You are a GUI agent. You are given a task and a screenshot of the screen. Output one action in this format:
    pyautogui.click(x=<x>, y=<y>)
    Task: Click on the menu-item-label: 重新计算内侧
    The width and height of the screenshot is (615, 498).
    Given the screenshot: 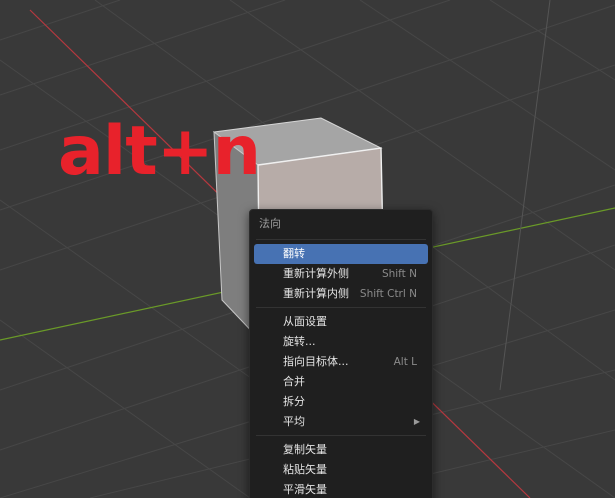 What is the action you would take?
    pyautogui.click(x=316, y=293)
    